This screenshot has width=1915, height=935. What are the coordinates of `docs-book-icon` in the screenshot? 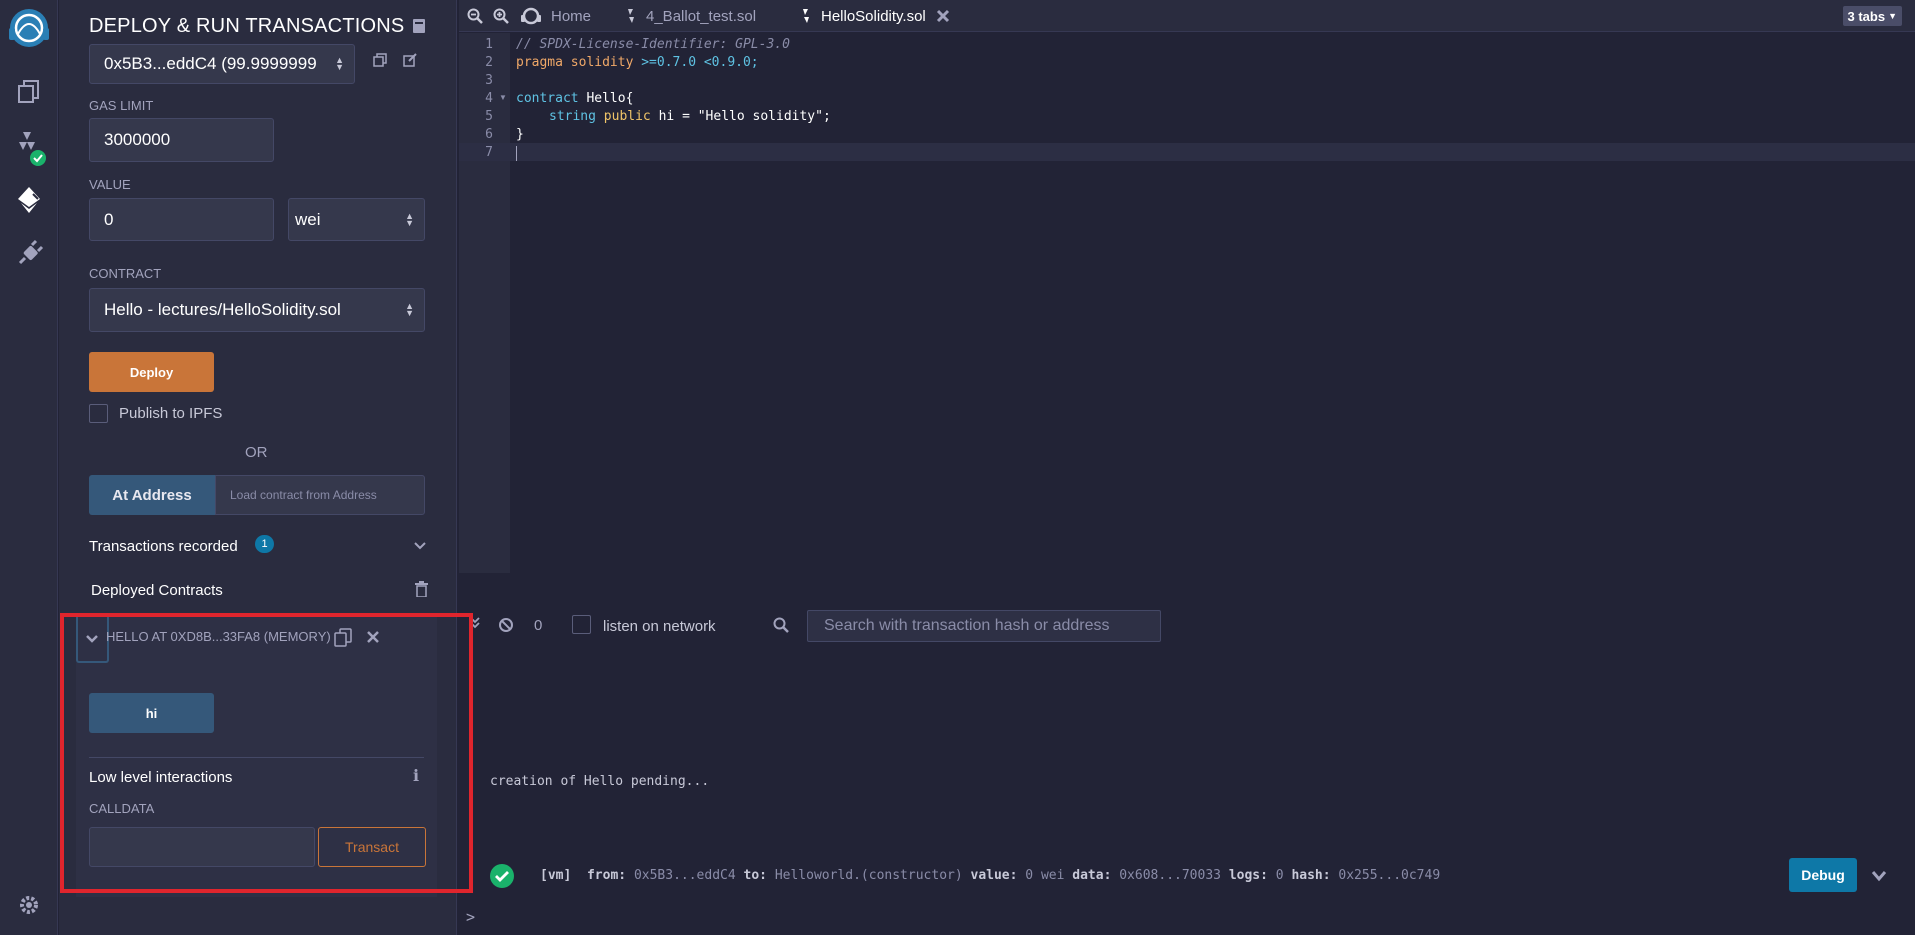 It's located at (419, 26).